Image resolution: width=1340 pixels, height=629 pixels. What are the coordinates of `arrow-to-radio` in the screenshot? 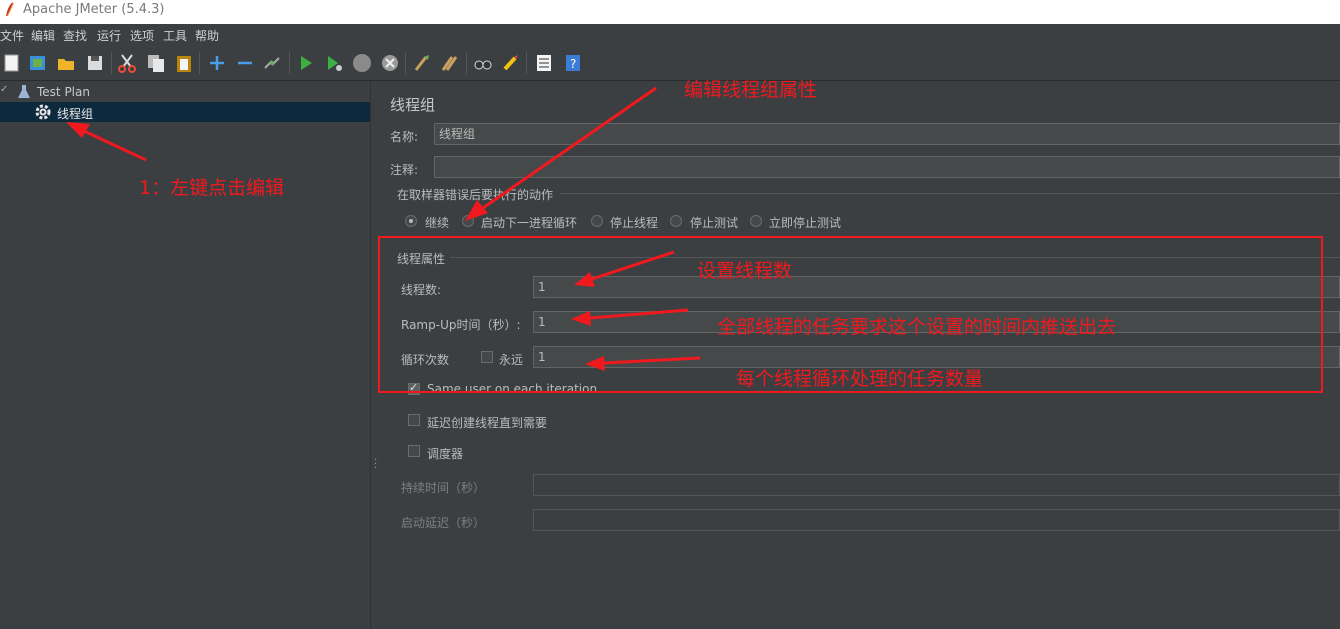 It's located at (568, 149).